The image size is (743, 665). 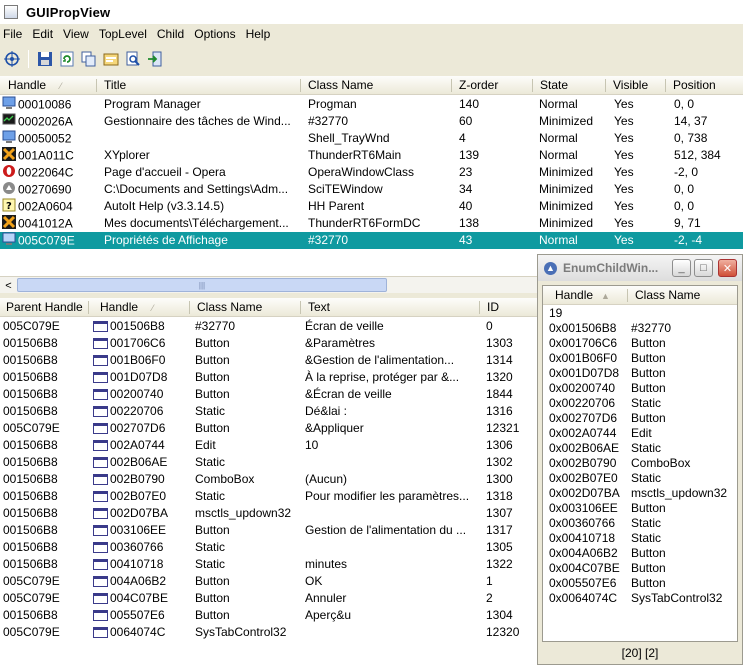 I want to click on list-item: 0x002707D6 Button, so click(x=640, y=418).